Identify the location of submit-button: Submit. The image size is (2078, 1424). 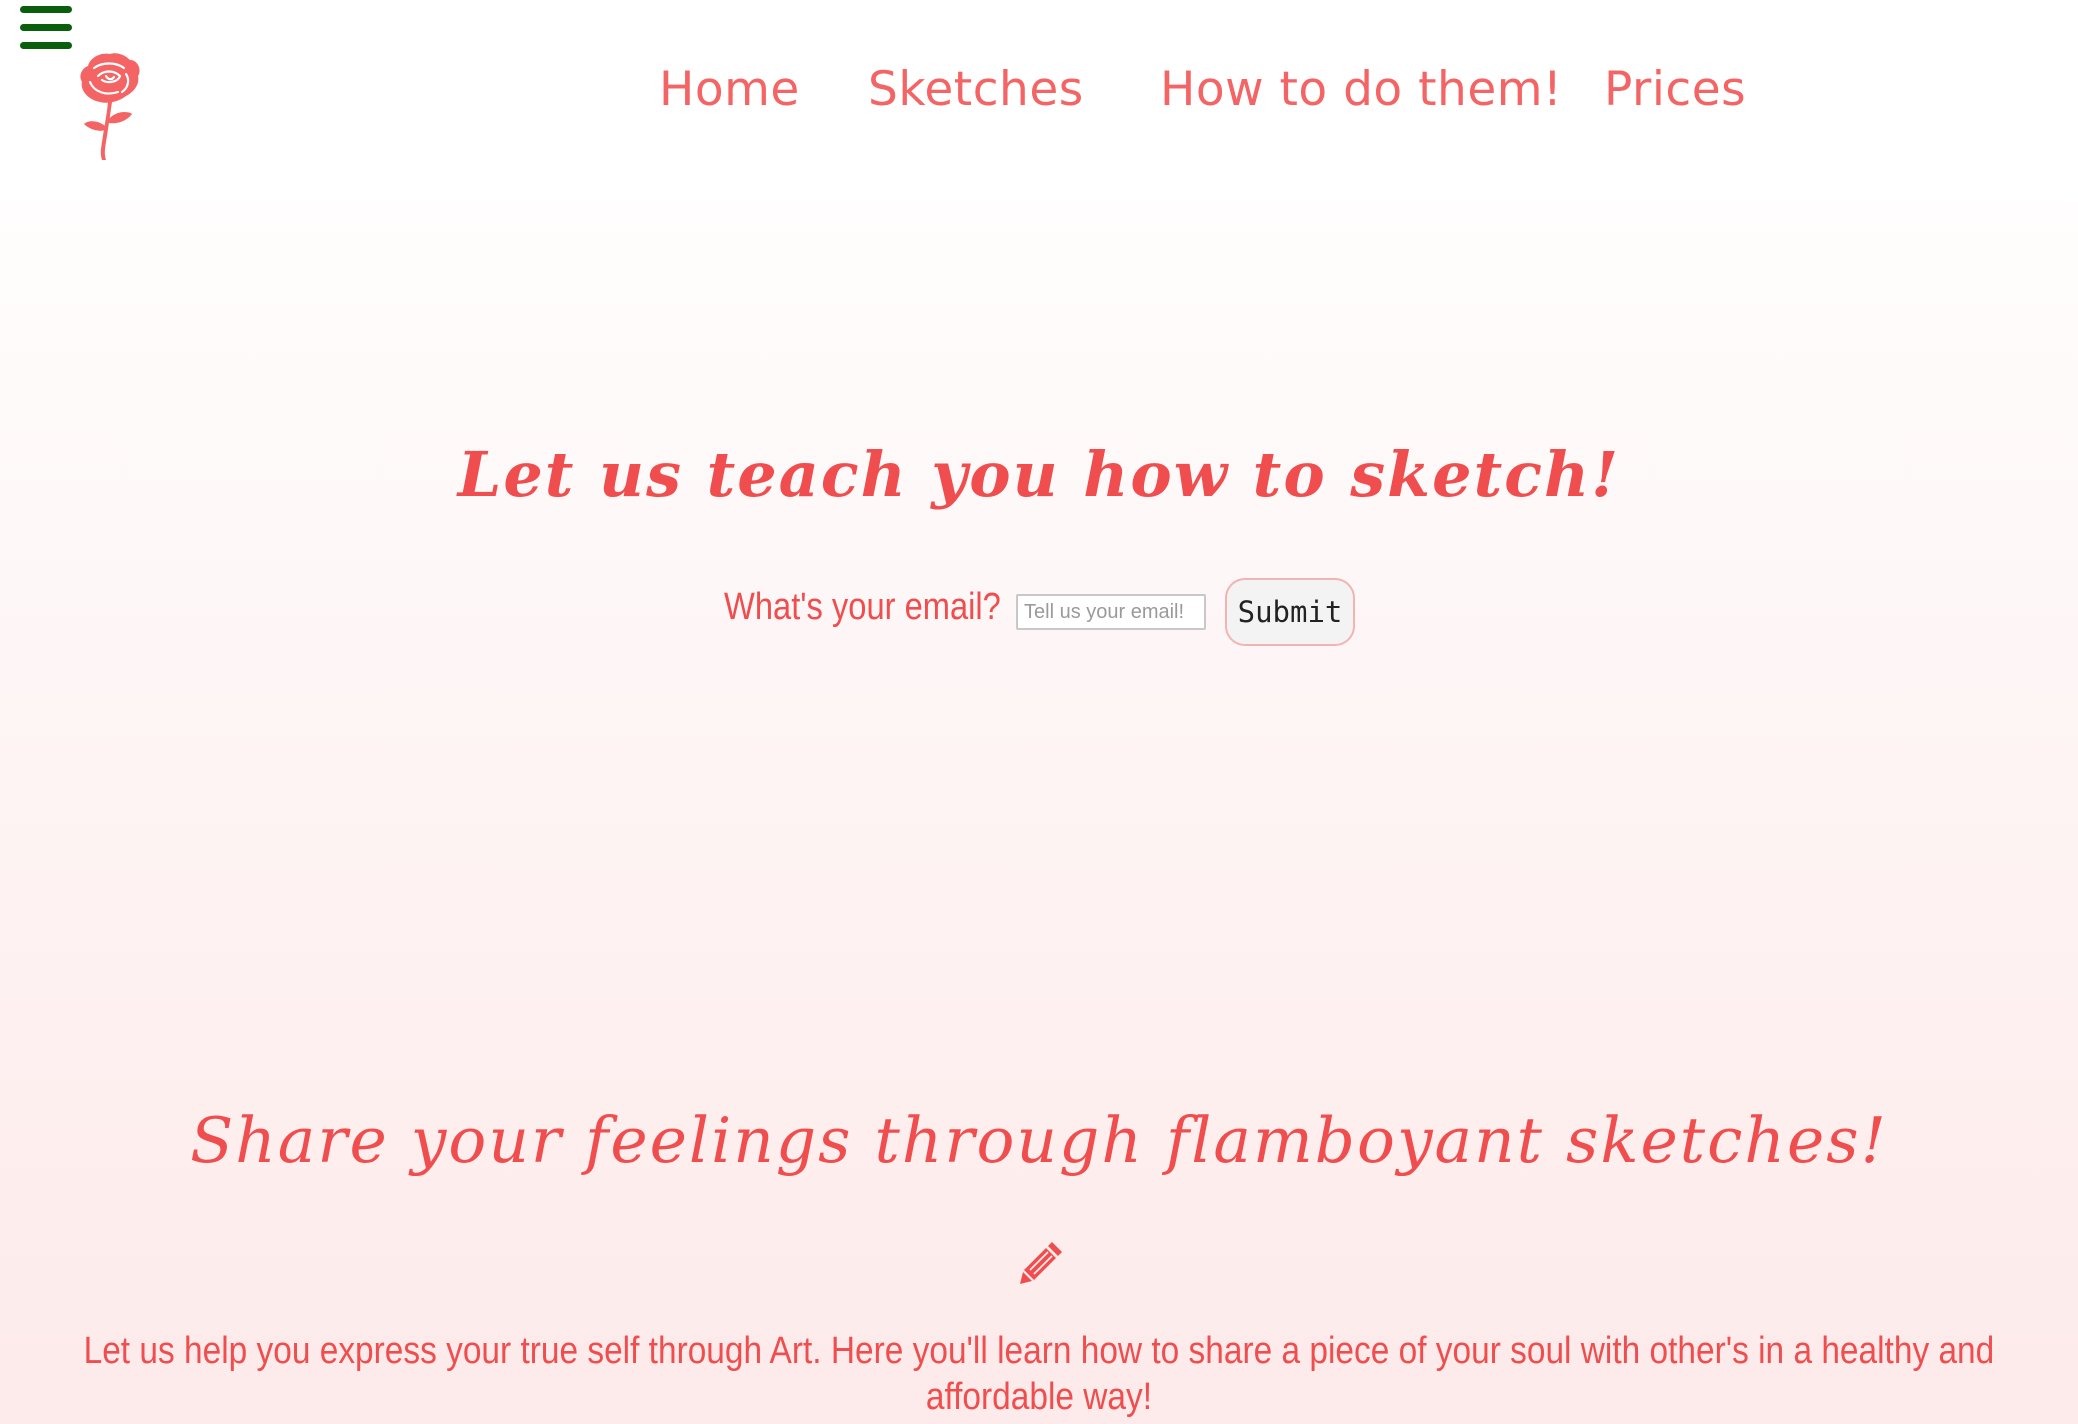
(1290, 612).